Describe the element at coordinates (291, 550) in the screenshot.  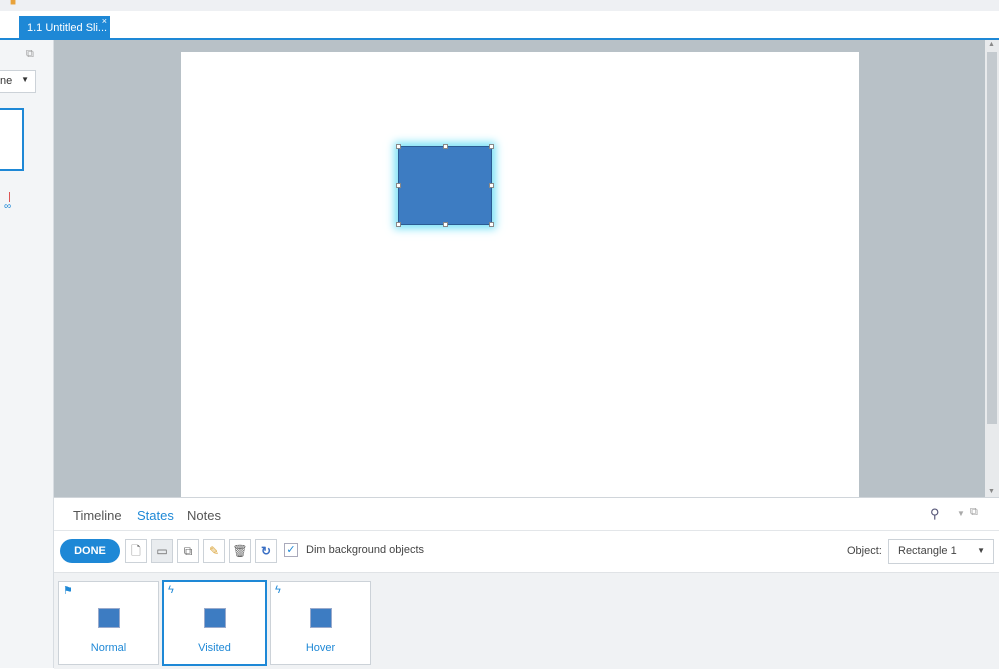
I see `dim-background-checkbox: ✓` at that location.